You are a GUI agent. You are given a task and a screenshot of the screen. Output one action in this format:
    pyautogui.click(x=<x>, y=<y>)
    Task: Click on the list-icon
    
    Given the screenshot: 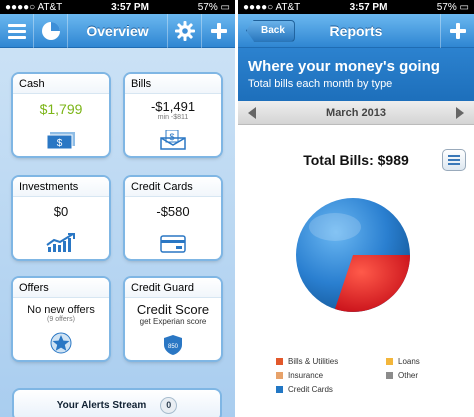 What is the action you would take?
    pyautogui.click(x=454, y=156)
    